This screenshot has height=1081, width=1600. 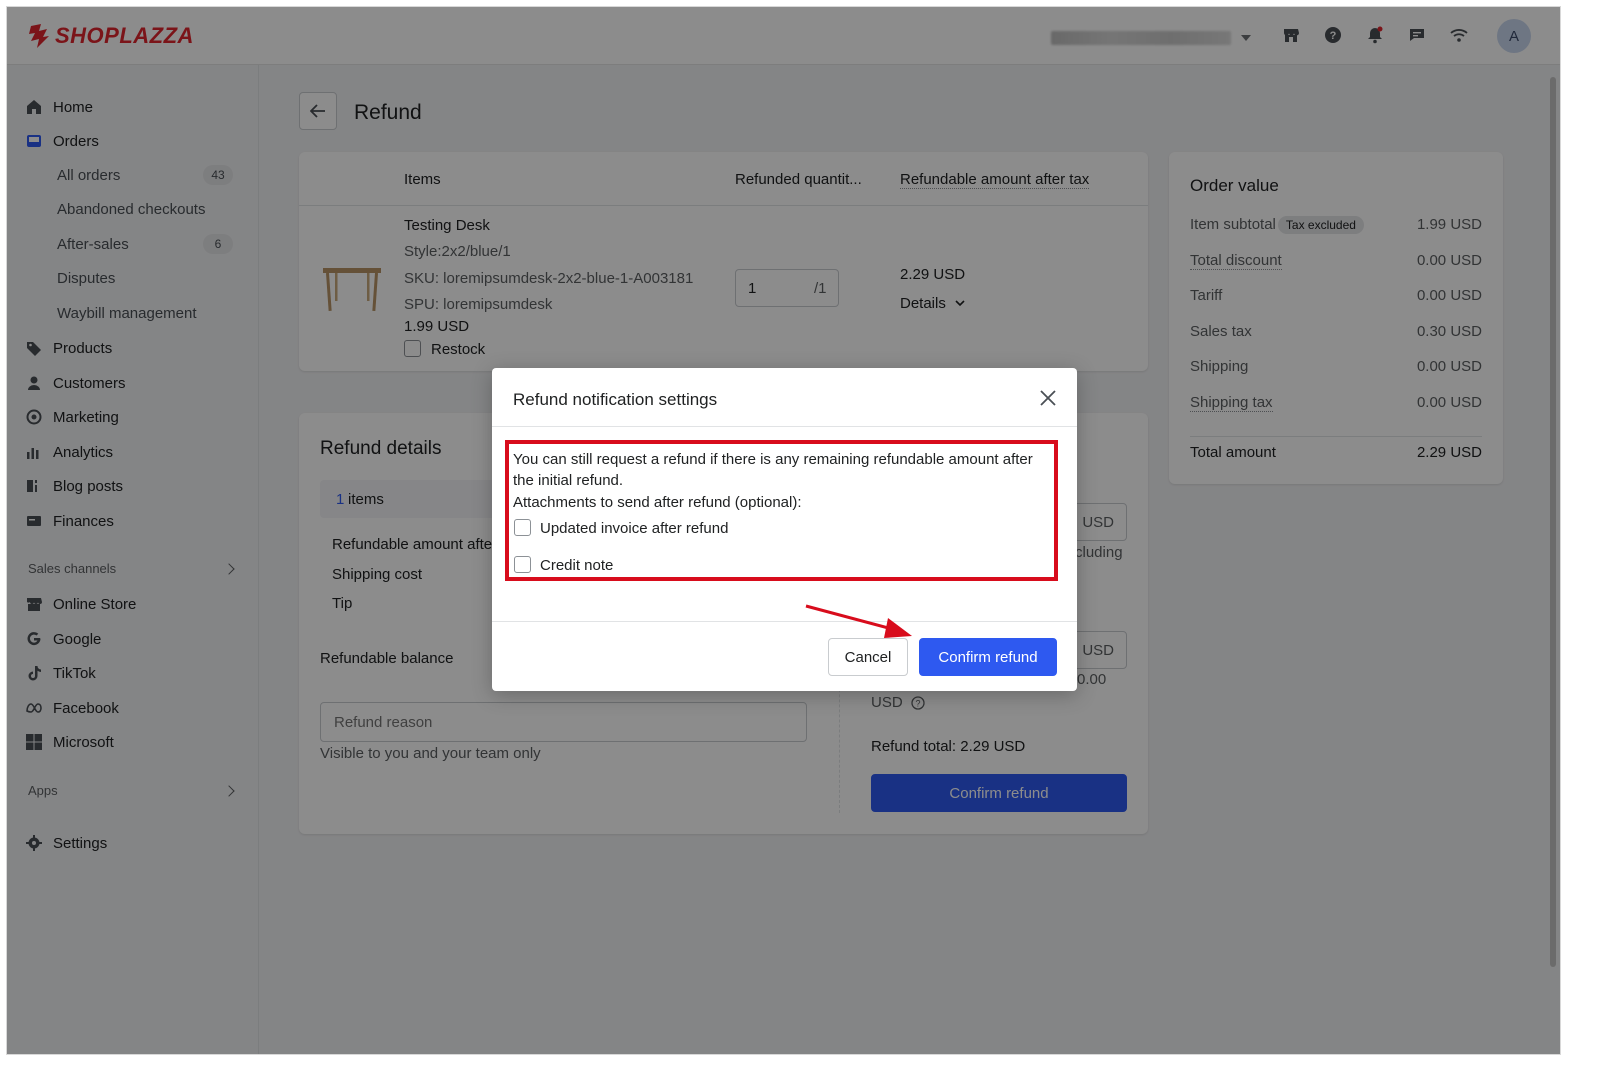 I want to click on annotation-arrow, so click(x=858, y=621).